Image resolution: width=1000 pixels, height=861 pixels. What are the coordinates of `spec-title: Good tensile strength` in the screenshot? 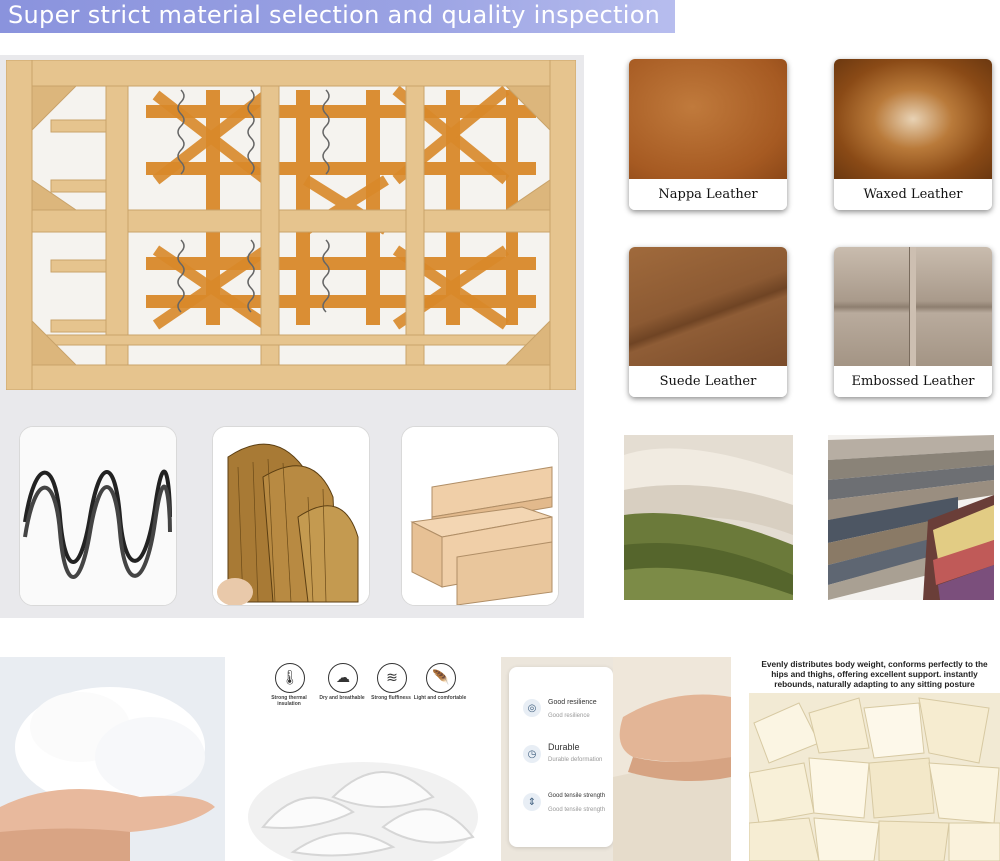 It's located at (577, 796).